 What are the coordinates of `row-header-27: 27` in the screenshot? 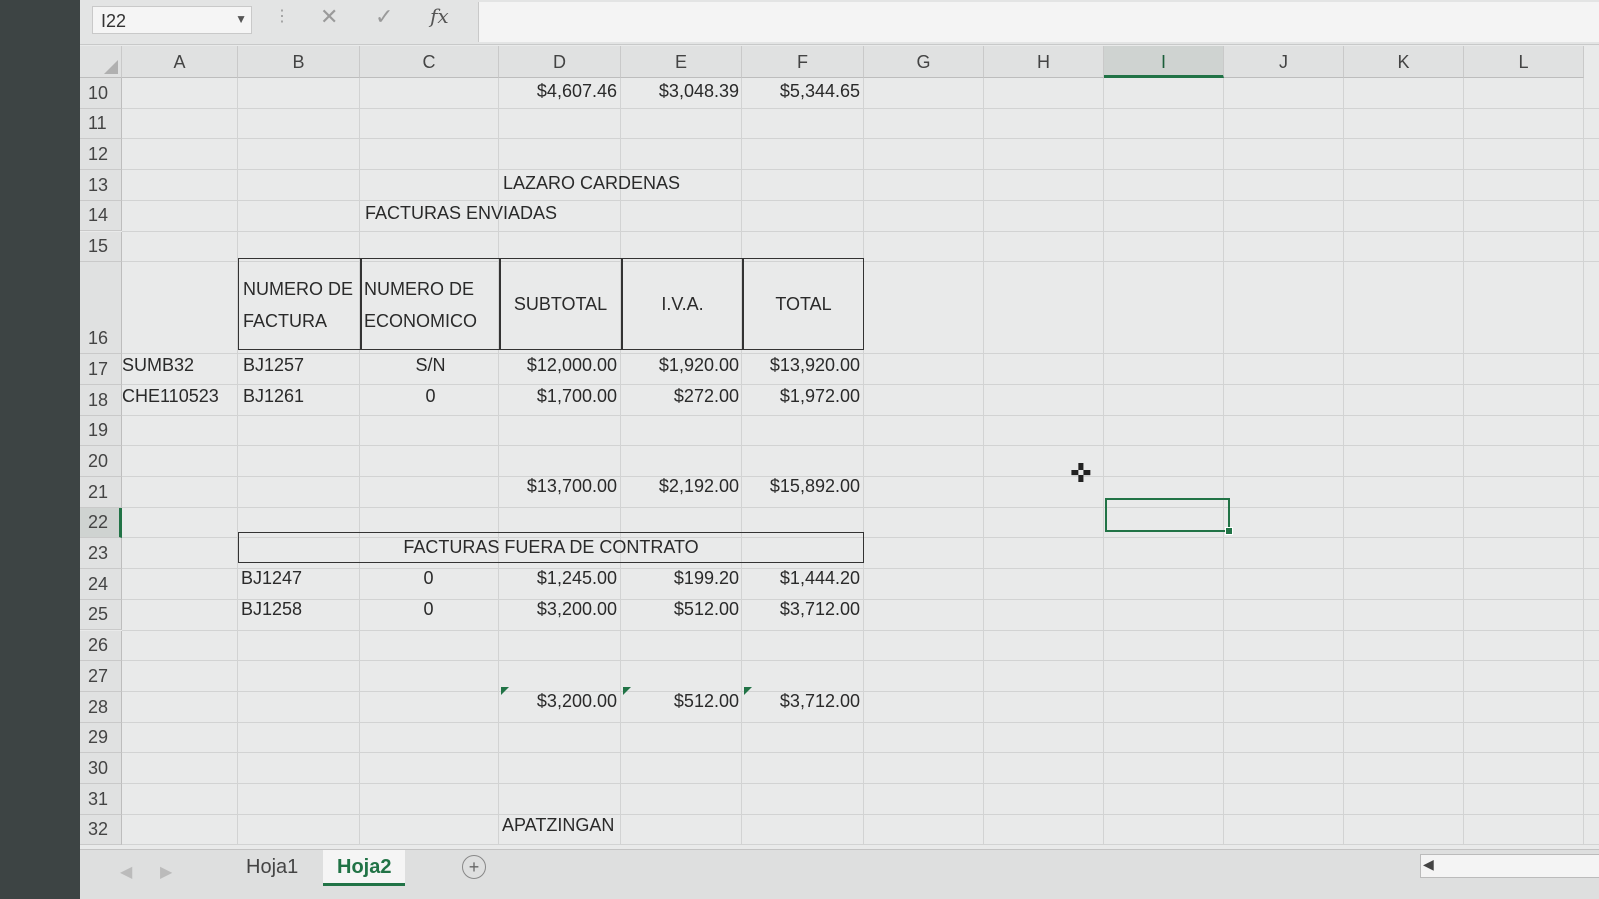 It's located at (101, 676).